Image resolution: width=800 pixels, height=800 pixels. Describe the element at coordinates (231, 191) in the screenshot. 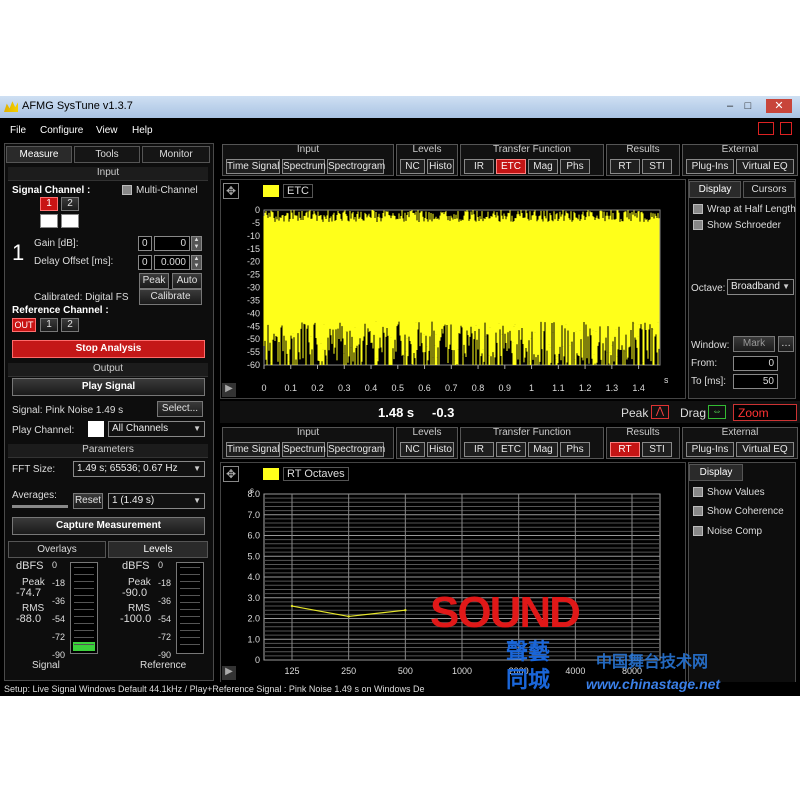

I see `move-handle-icon: ✥` at that location.